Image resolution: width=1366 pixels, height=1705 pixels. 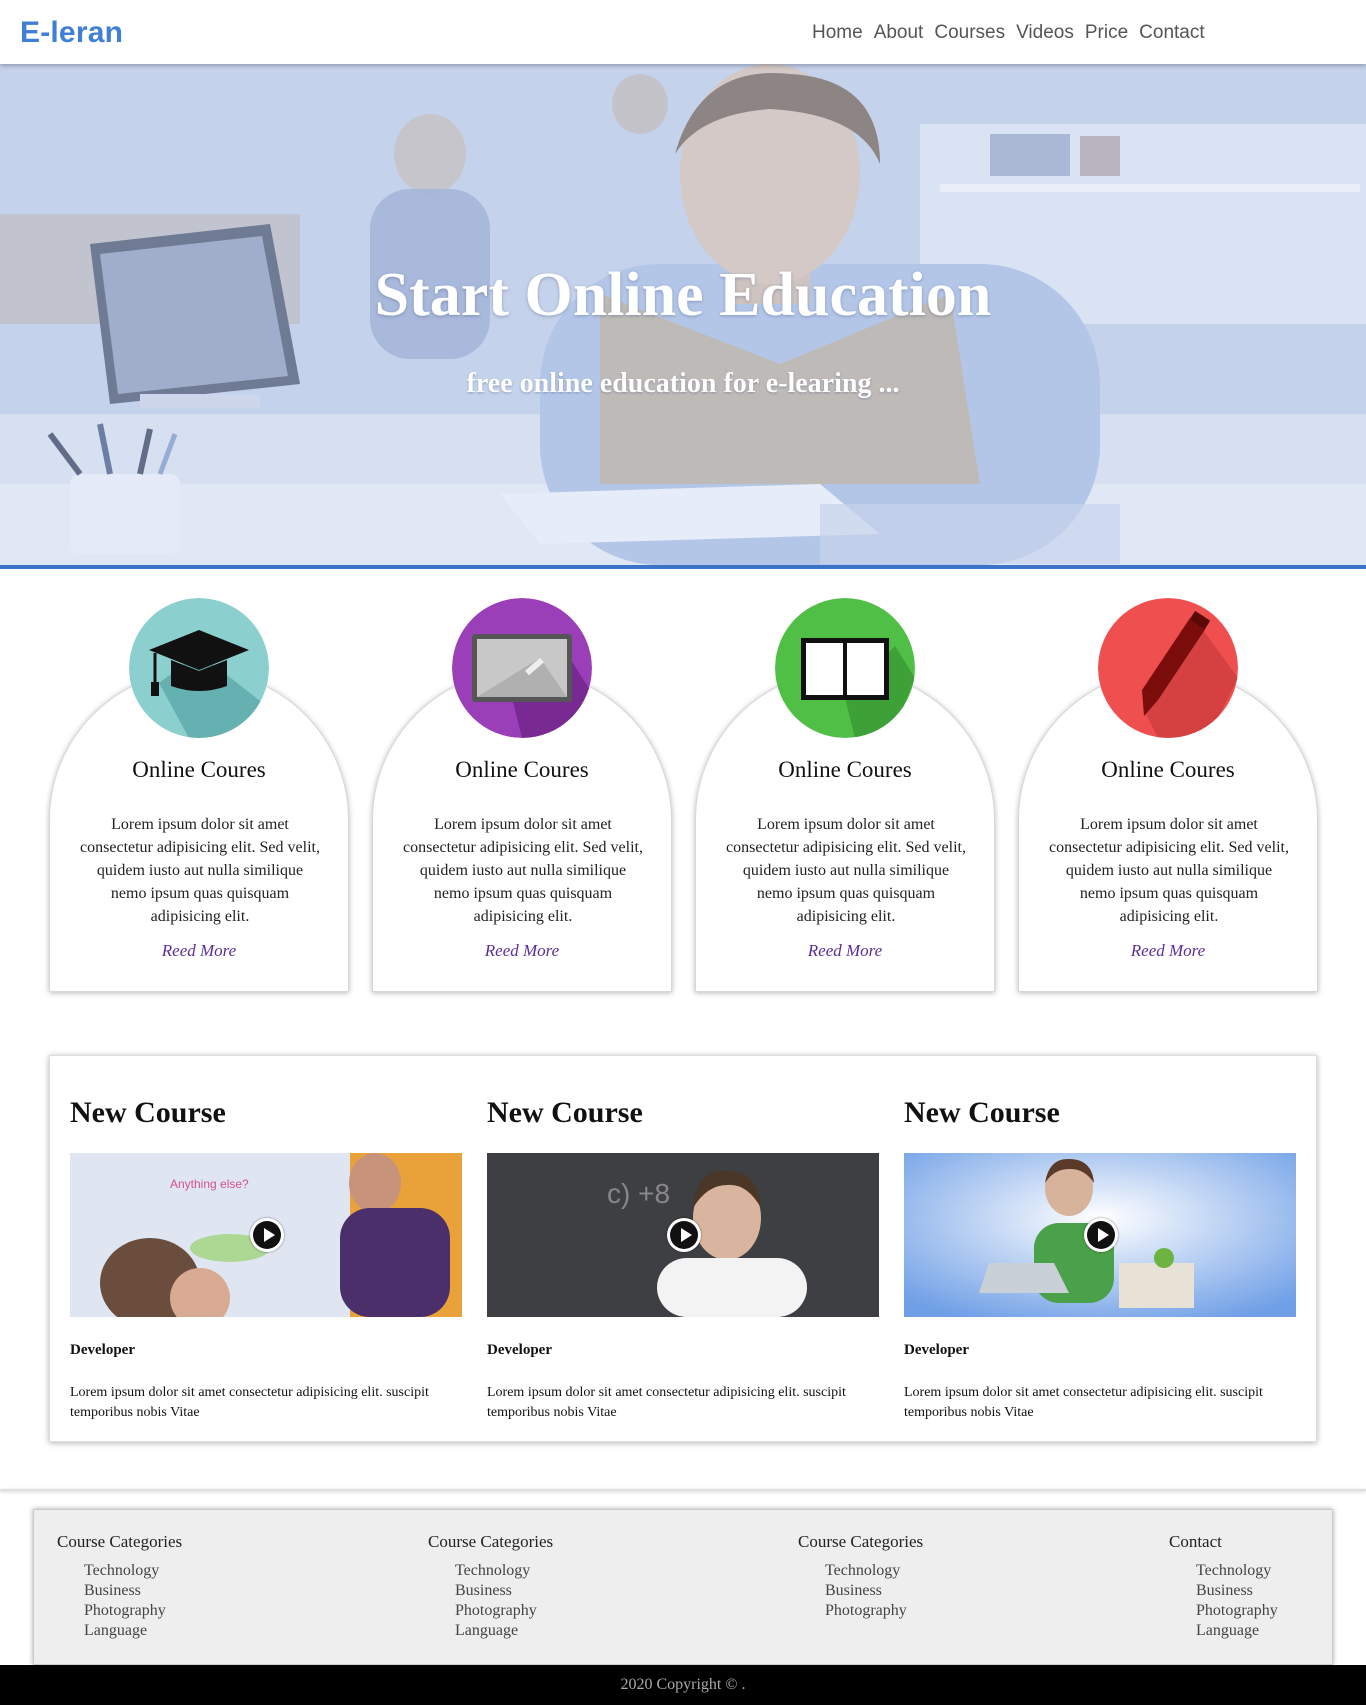 I want to click on main-nav: Home About Courses Videos Price Contact, so click(x=1008, y=33).